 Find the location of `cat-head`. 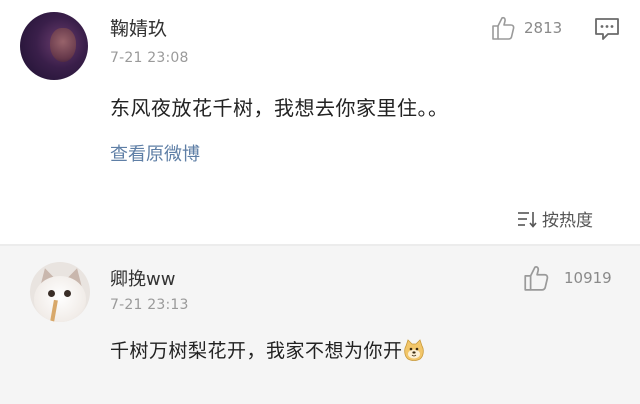

cat-head is located at coordinates (60, 299).